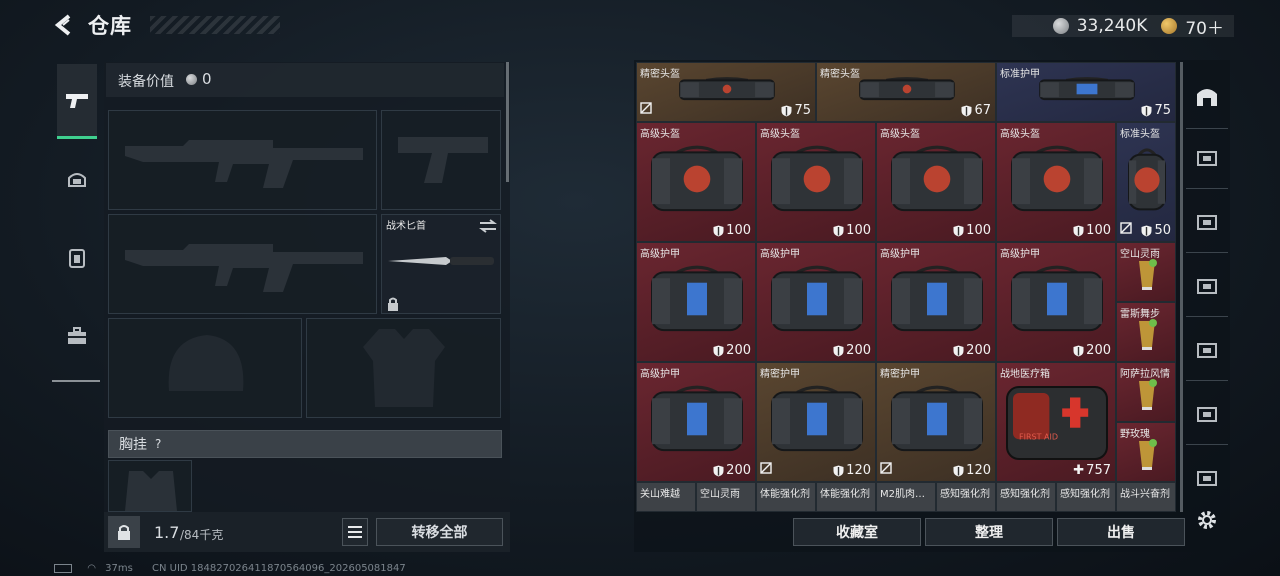 Image resolution: width=1280 pixels, height=576 pixels. What do you see at coordinates (802, 110) in the screenshot?
I see `item-value-text: 75` at bounding box center [802, 110].